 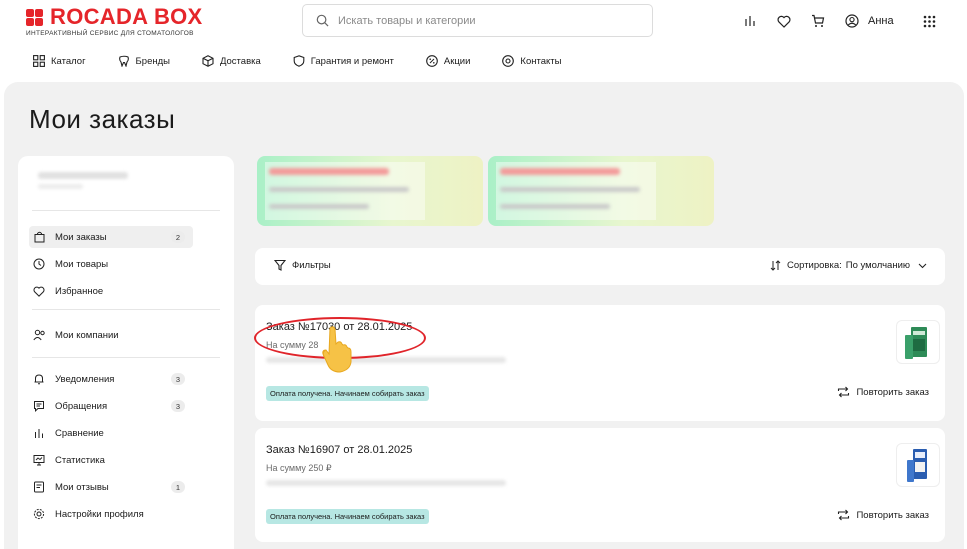 I want to click on sort-label: Сортировка:, so click(x=814, y=265).